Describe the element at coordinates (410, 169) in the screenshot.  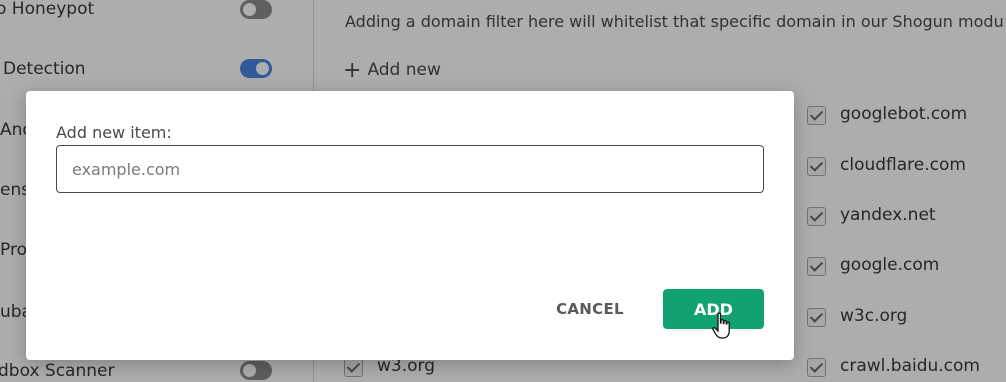
I see `domain-input` at that location.